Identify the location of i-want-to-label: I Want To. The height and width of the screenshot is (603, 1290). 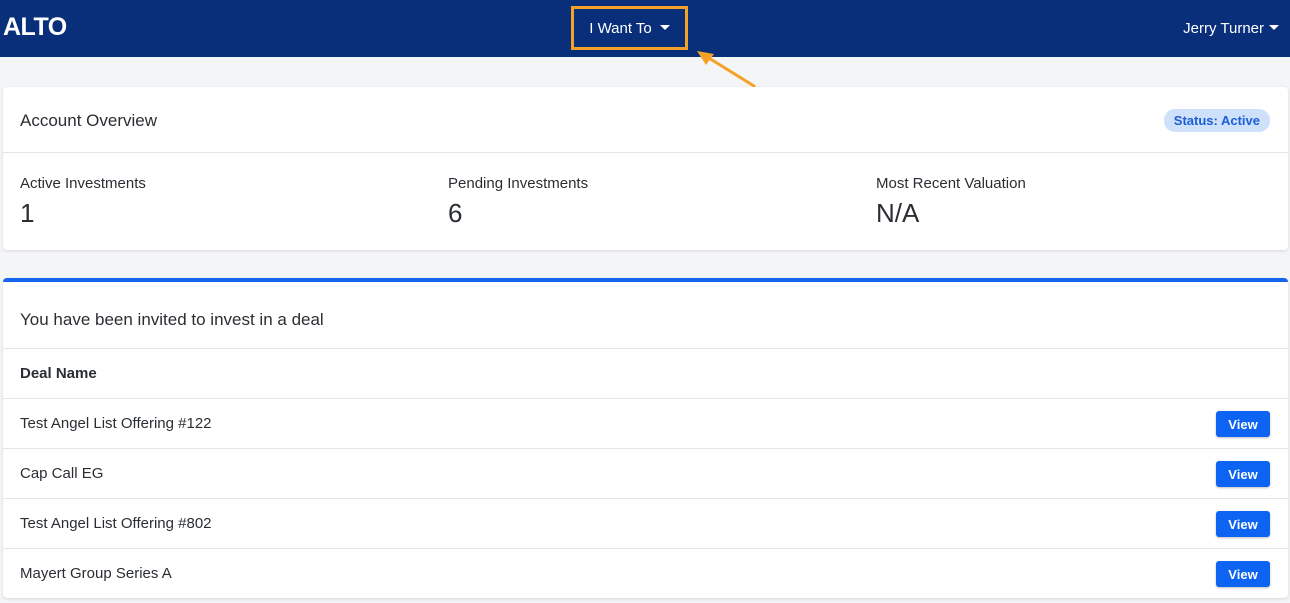
(620, 28).